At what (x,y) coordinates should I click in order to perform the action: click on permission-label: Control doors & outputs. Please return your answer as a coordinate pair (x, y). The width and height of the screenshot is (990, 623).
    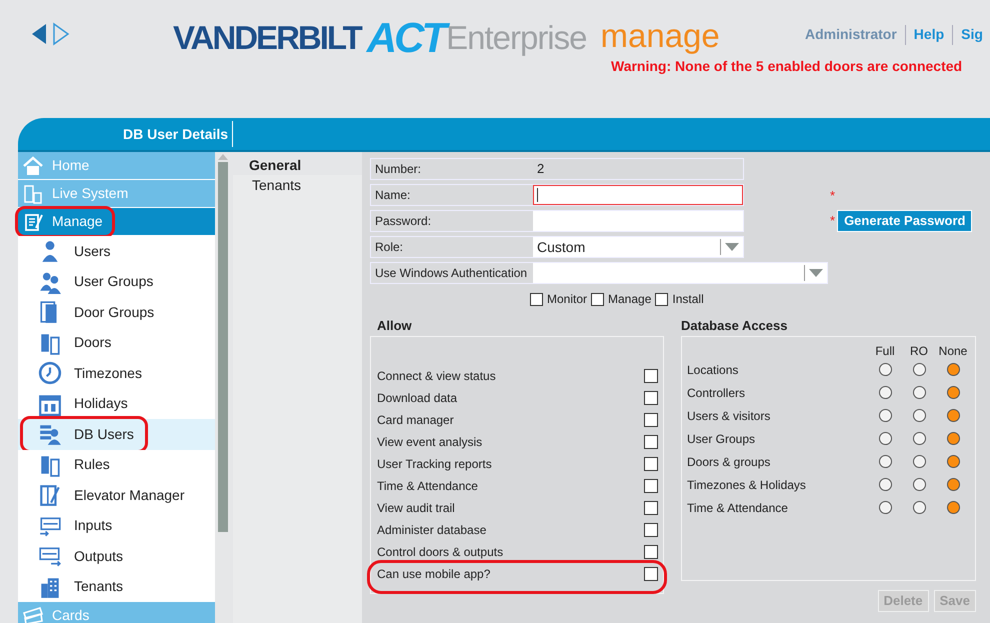
    Looking at the image, I should click on (440, 552).